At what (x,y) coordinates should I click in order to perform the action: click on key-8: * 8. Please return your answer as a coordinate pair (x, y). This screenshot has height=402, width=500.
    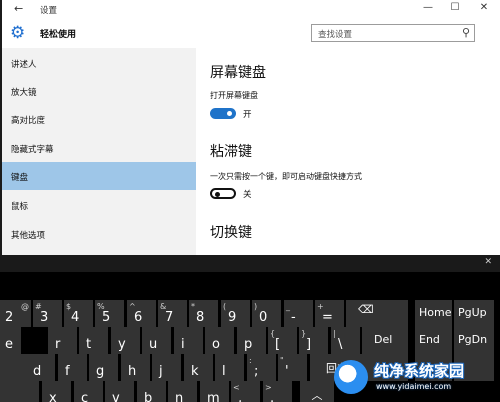
    Looking at the image, I should click on (203, 313).